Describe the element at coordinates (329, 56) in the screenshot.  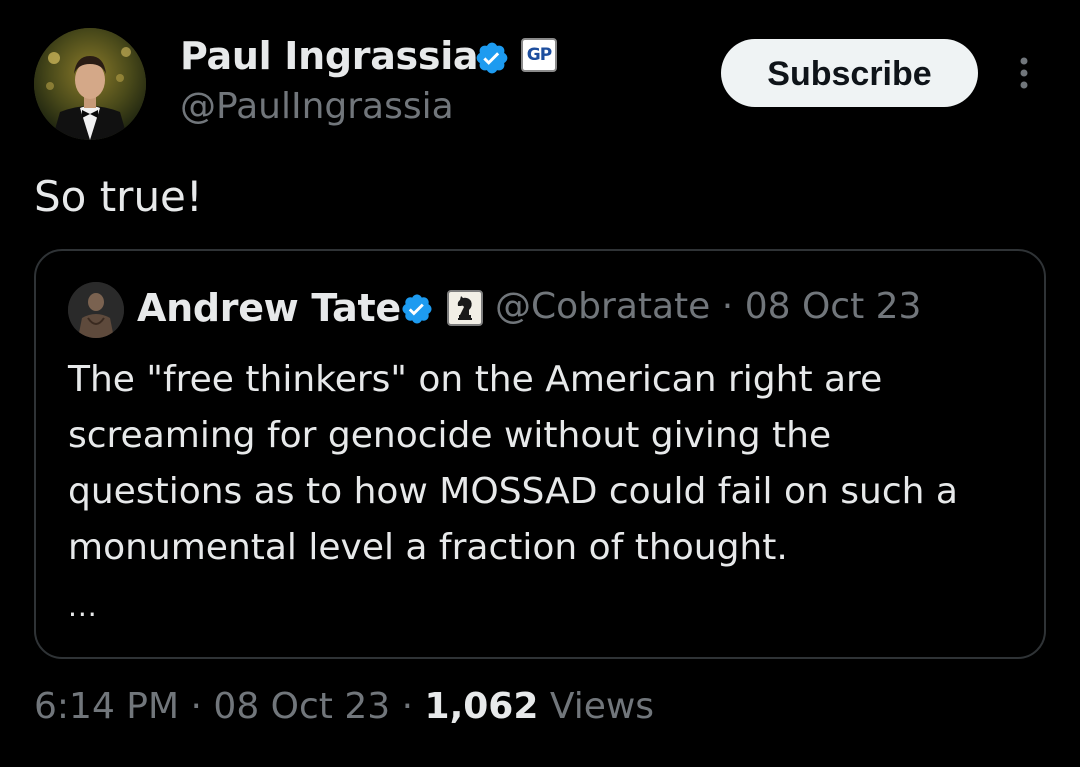
I see `author-display-name: Paul Ingrassia` at that location.